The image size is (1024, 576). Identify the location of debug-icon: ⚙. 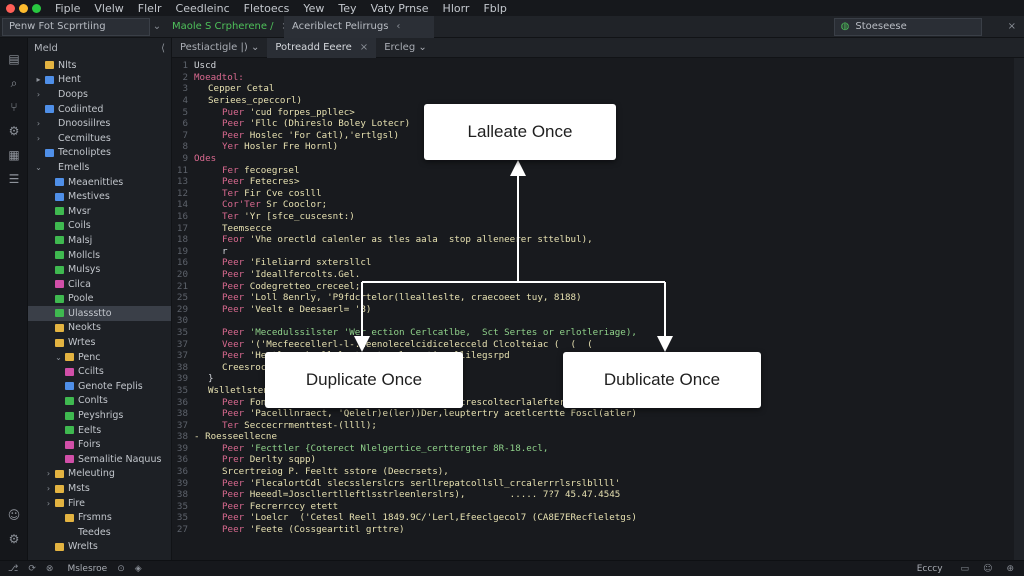
(14, 131).